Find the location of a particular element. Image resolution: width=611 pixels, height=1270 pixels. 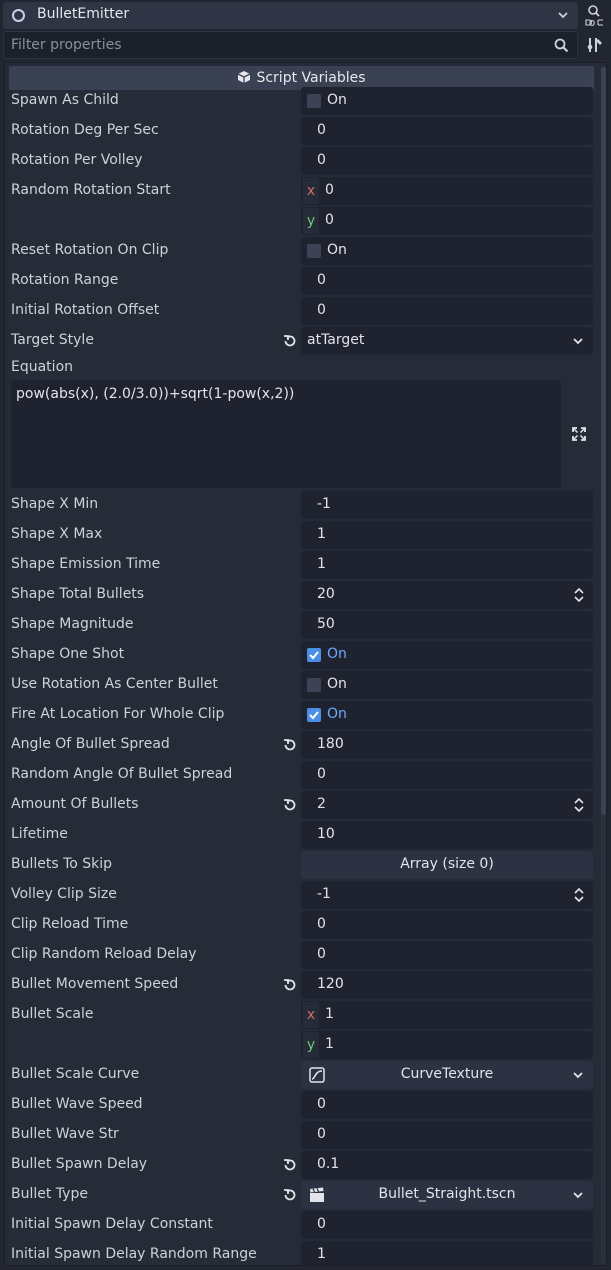

checkbox-icon is located at coordinates (314, 685).